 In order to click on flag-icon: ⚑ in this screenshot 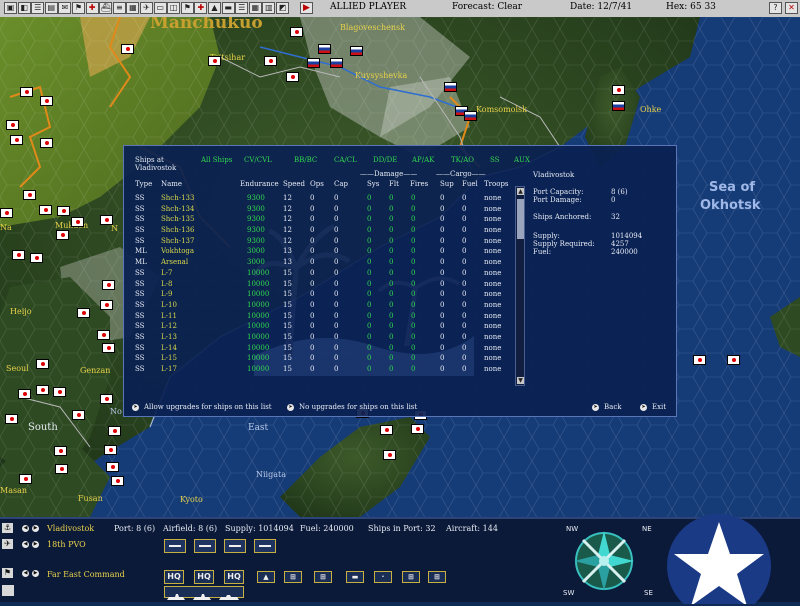, I will do `click(187, 8)`.